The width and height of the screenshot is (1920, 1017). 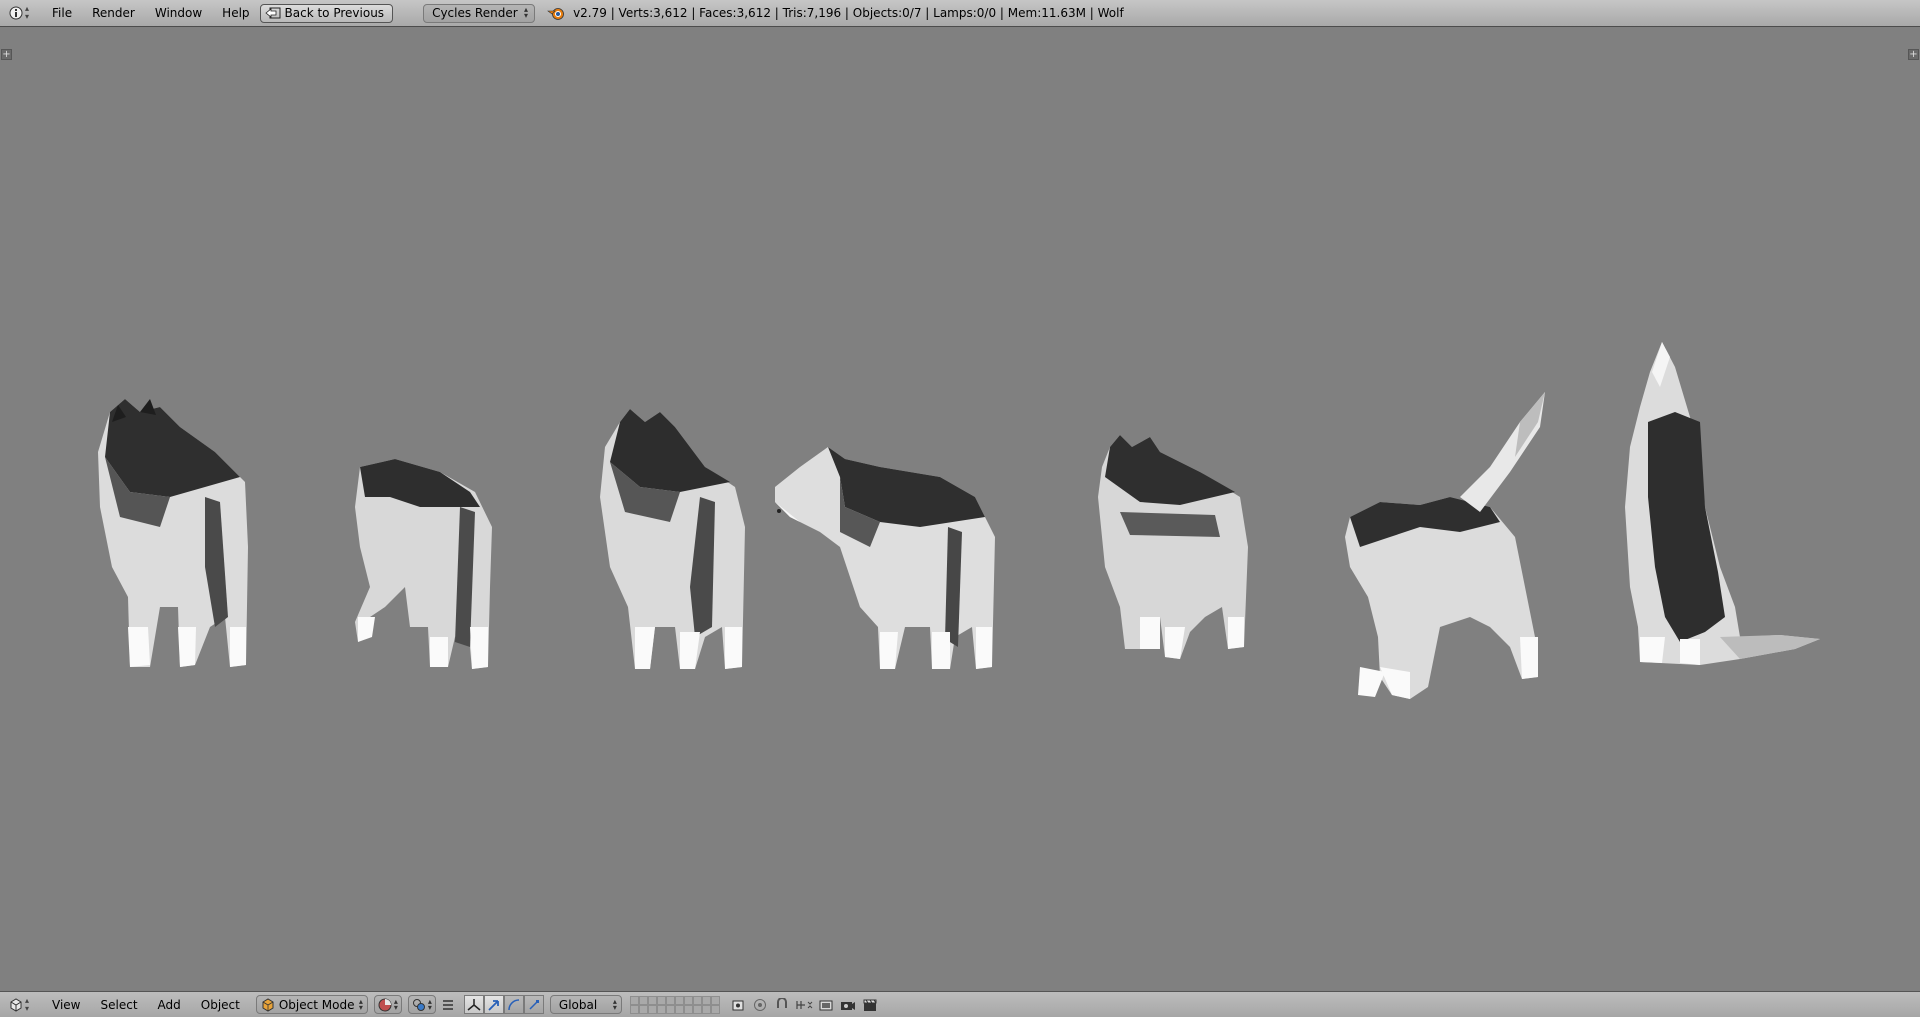 I want to click on back-to-previous-button: Back to Previous, so click(x=326, y=13).